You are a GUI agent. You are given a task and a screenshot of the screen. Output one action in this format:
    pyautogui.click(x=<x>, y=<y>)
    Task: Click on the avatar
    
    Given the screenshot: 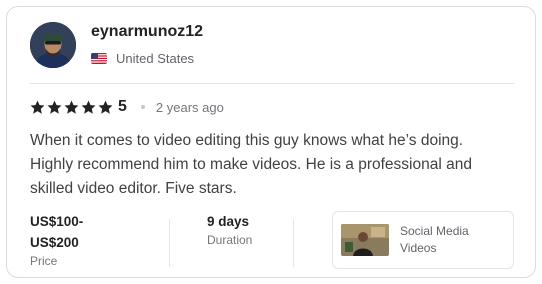 What is the action you would take?
    pyautogui.click(x=53, y=45)
    